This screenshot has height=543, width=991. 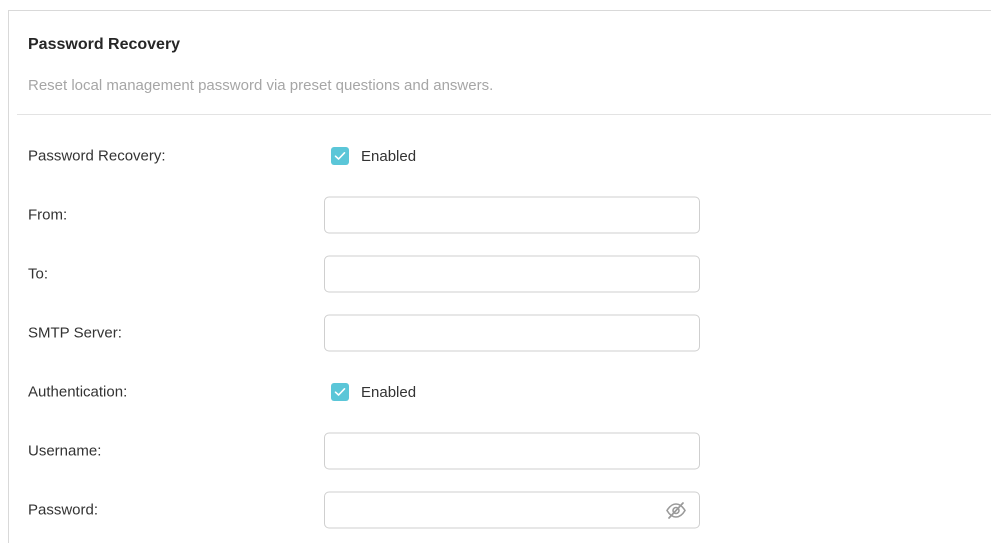 What do you see at coordinates (65, 451) in the screenshot?
I see `username-label: Username:` at bounding box center [65, 451].